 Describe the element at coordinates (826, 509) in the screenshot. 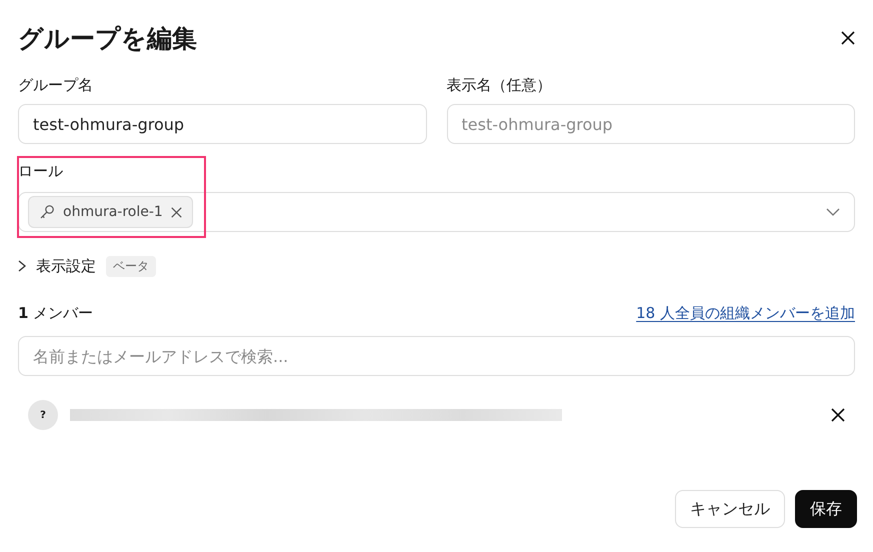

I see `save-button: 保存` at that location.